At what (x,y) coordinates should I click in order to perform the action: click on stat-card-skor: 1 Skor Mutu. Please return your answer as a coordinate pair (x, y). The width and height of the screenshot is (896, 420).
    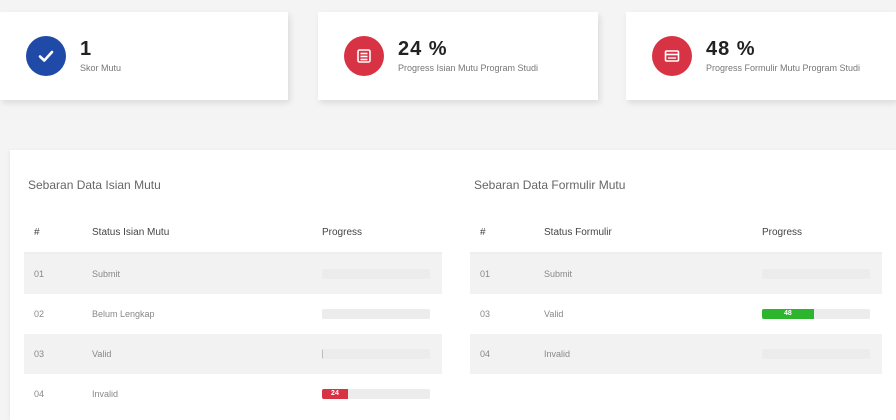
    Looking at the image, I should click on (144, 56).